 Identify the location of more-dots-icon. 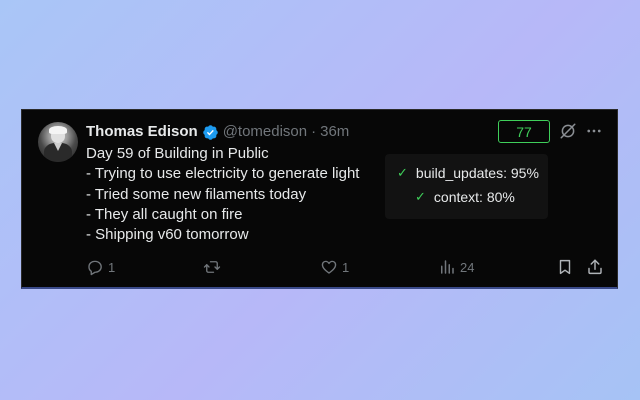
(594, 131).